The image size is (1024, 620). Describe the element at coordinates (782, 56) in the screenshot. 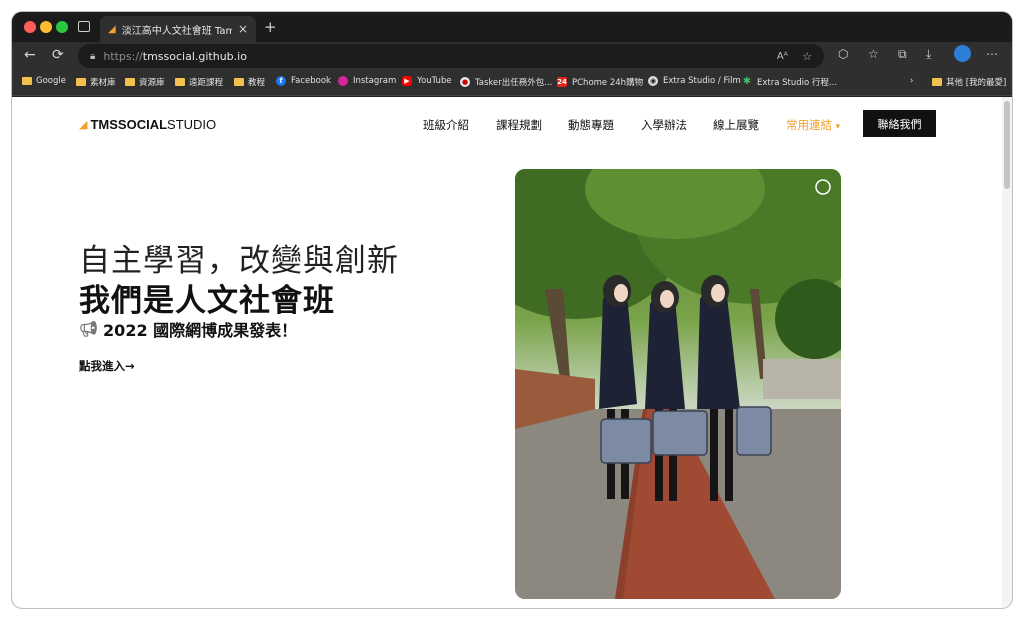

I see `read-aloud-icon: Aᴬ` at that location.